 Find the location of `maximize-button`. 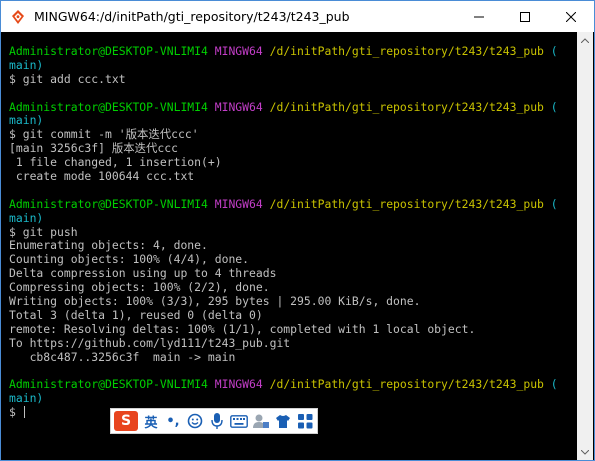

maximize-button is located at coordinates (525, 16).